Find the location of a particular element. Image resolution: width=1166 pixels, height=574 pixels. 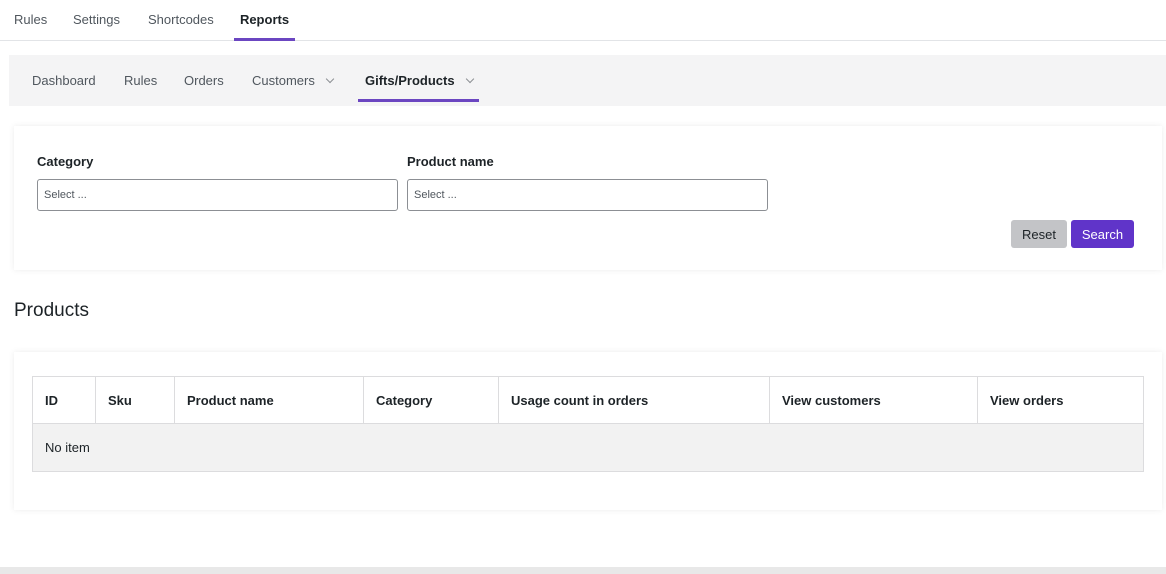

column-header-usage-count: Usage count in orders is located at coordinates (634, 400).